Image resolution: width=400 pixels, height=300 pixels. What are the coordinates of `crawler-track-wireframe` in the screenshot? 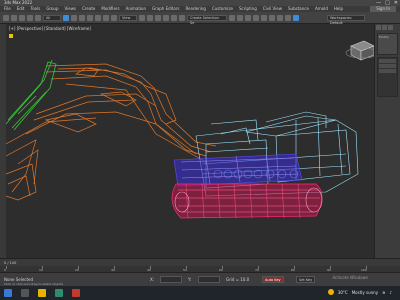 It's located at (247, 201).